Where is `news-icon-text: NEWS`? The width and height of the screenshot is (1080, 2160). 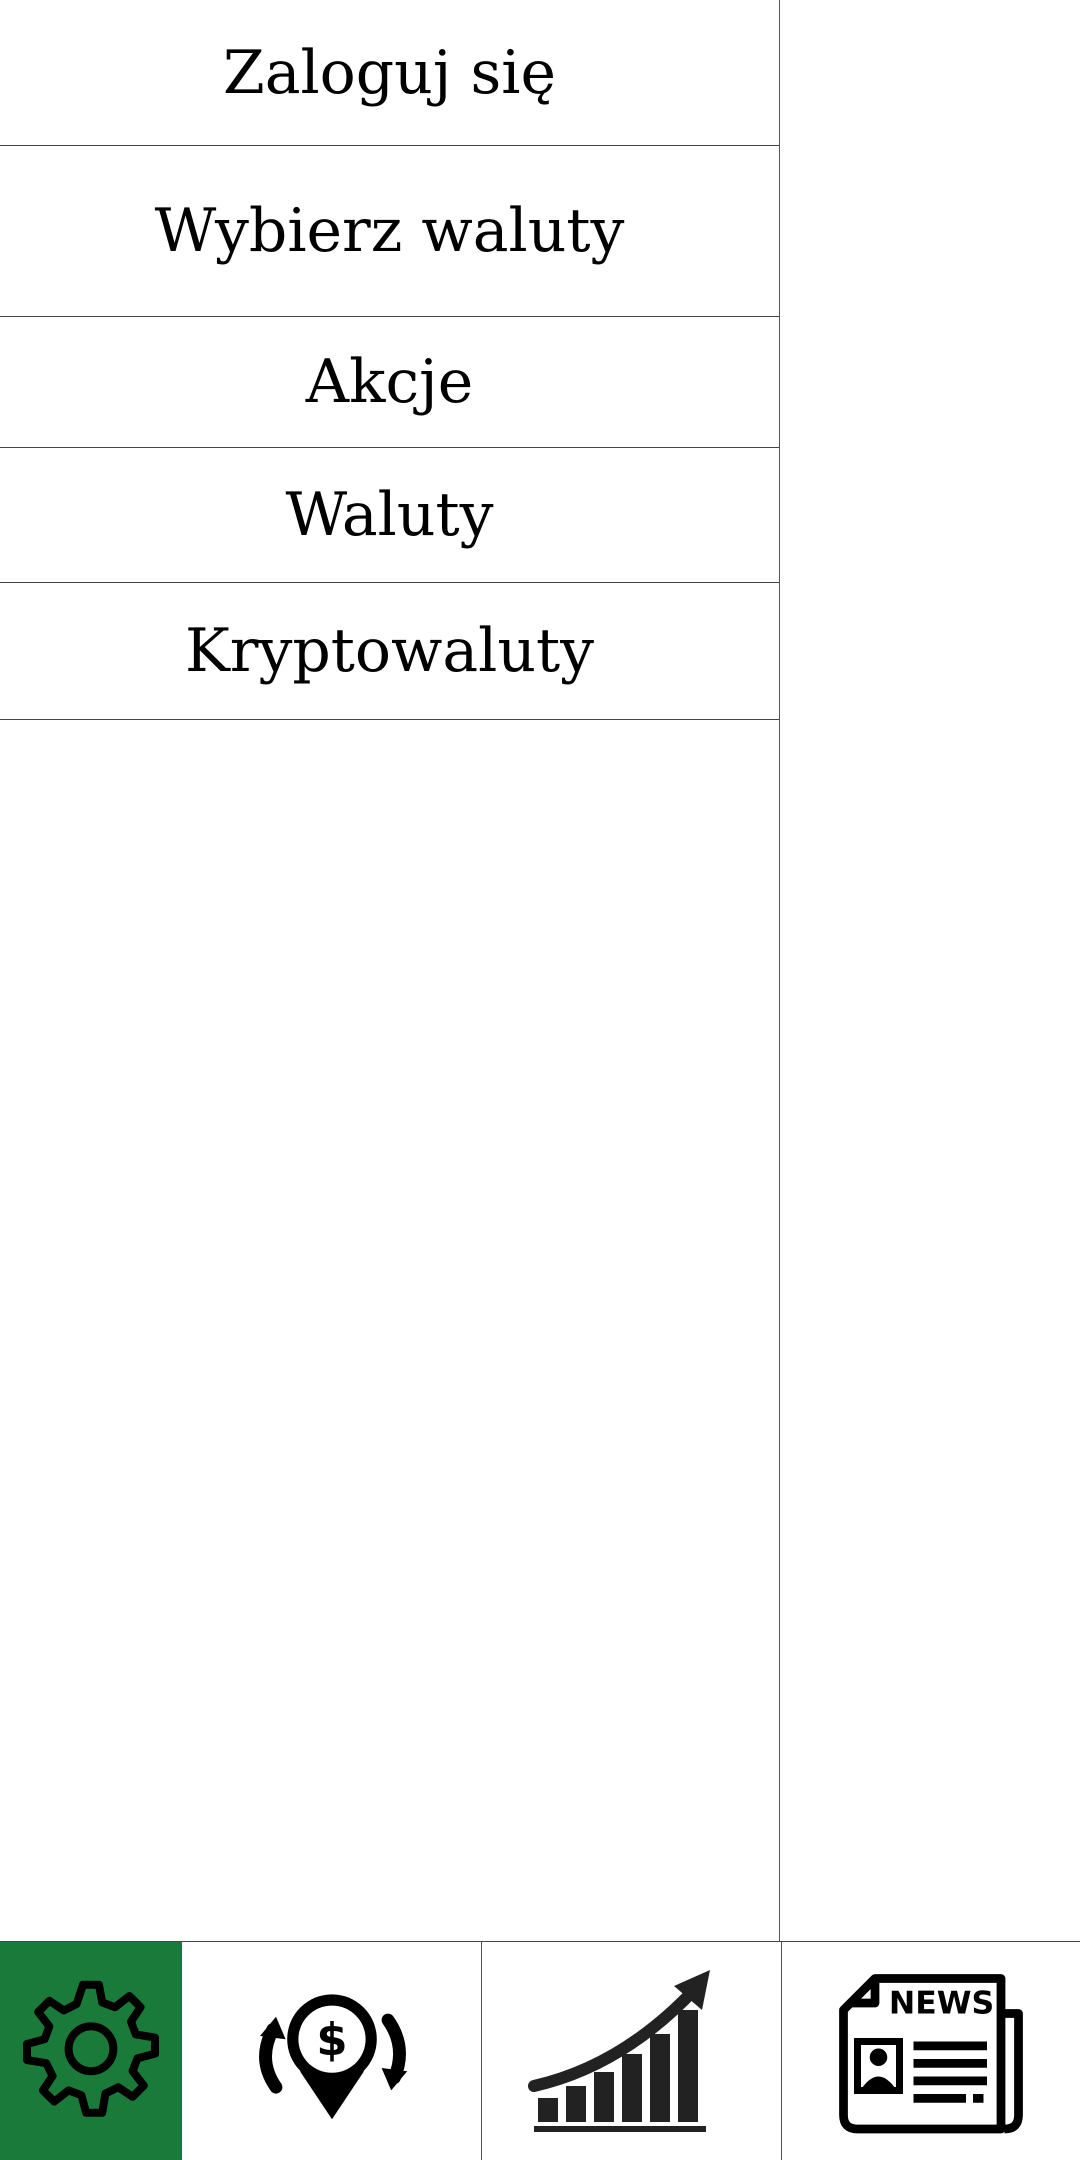 news-icon-text: NEWS is located at coordinates (941, 2003).